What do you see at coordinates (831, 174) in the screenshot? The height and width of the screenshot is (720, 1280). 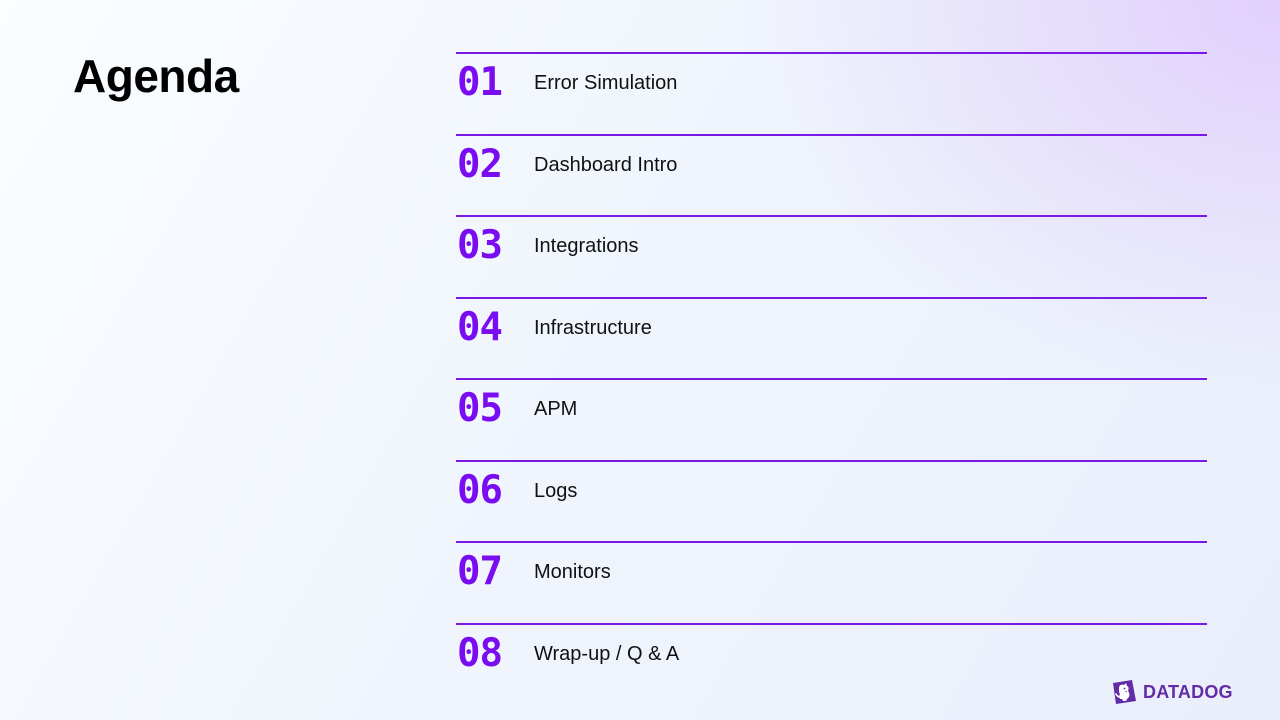 I see `agenda-item: 02 Dashboard Intro` at bounding box center [831, 174].